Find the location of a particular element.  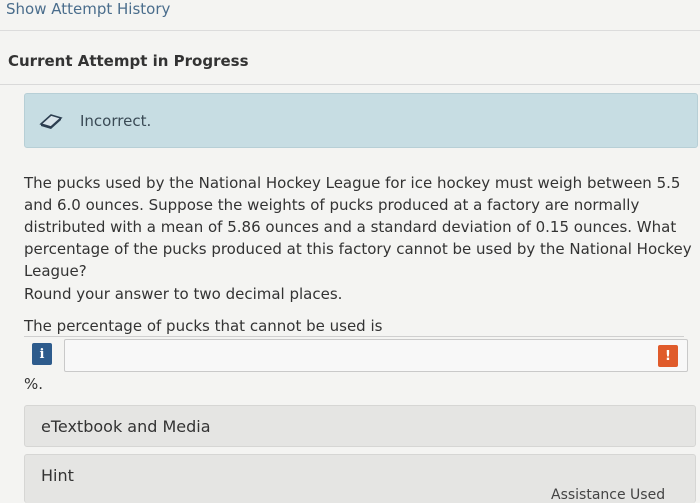

info-icon: i is located at coordinates (42, 354).